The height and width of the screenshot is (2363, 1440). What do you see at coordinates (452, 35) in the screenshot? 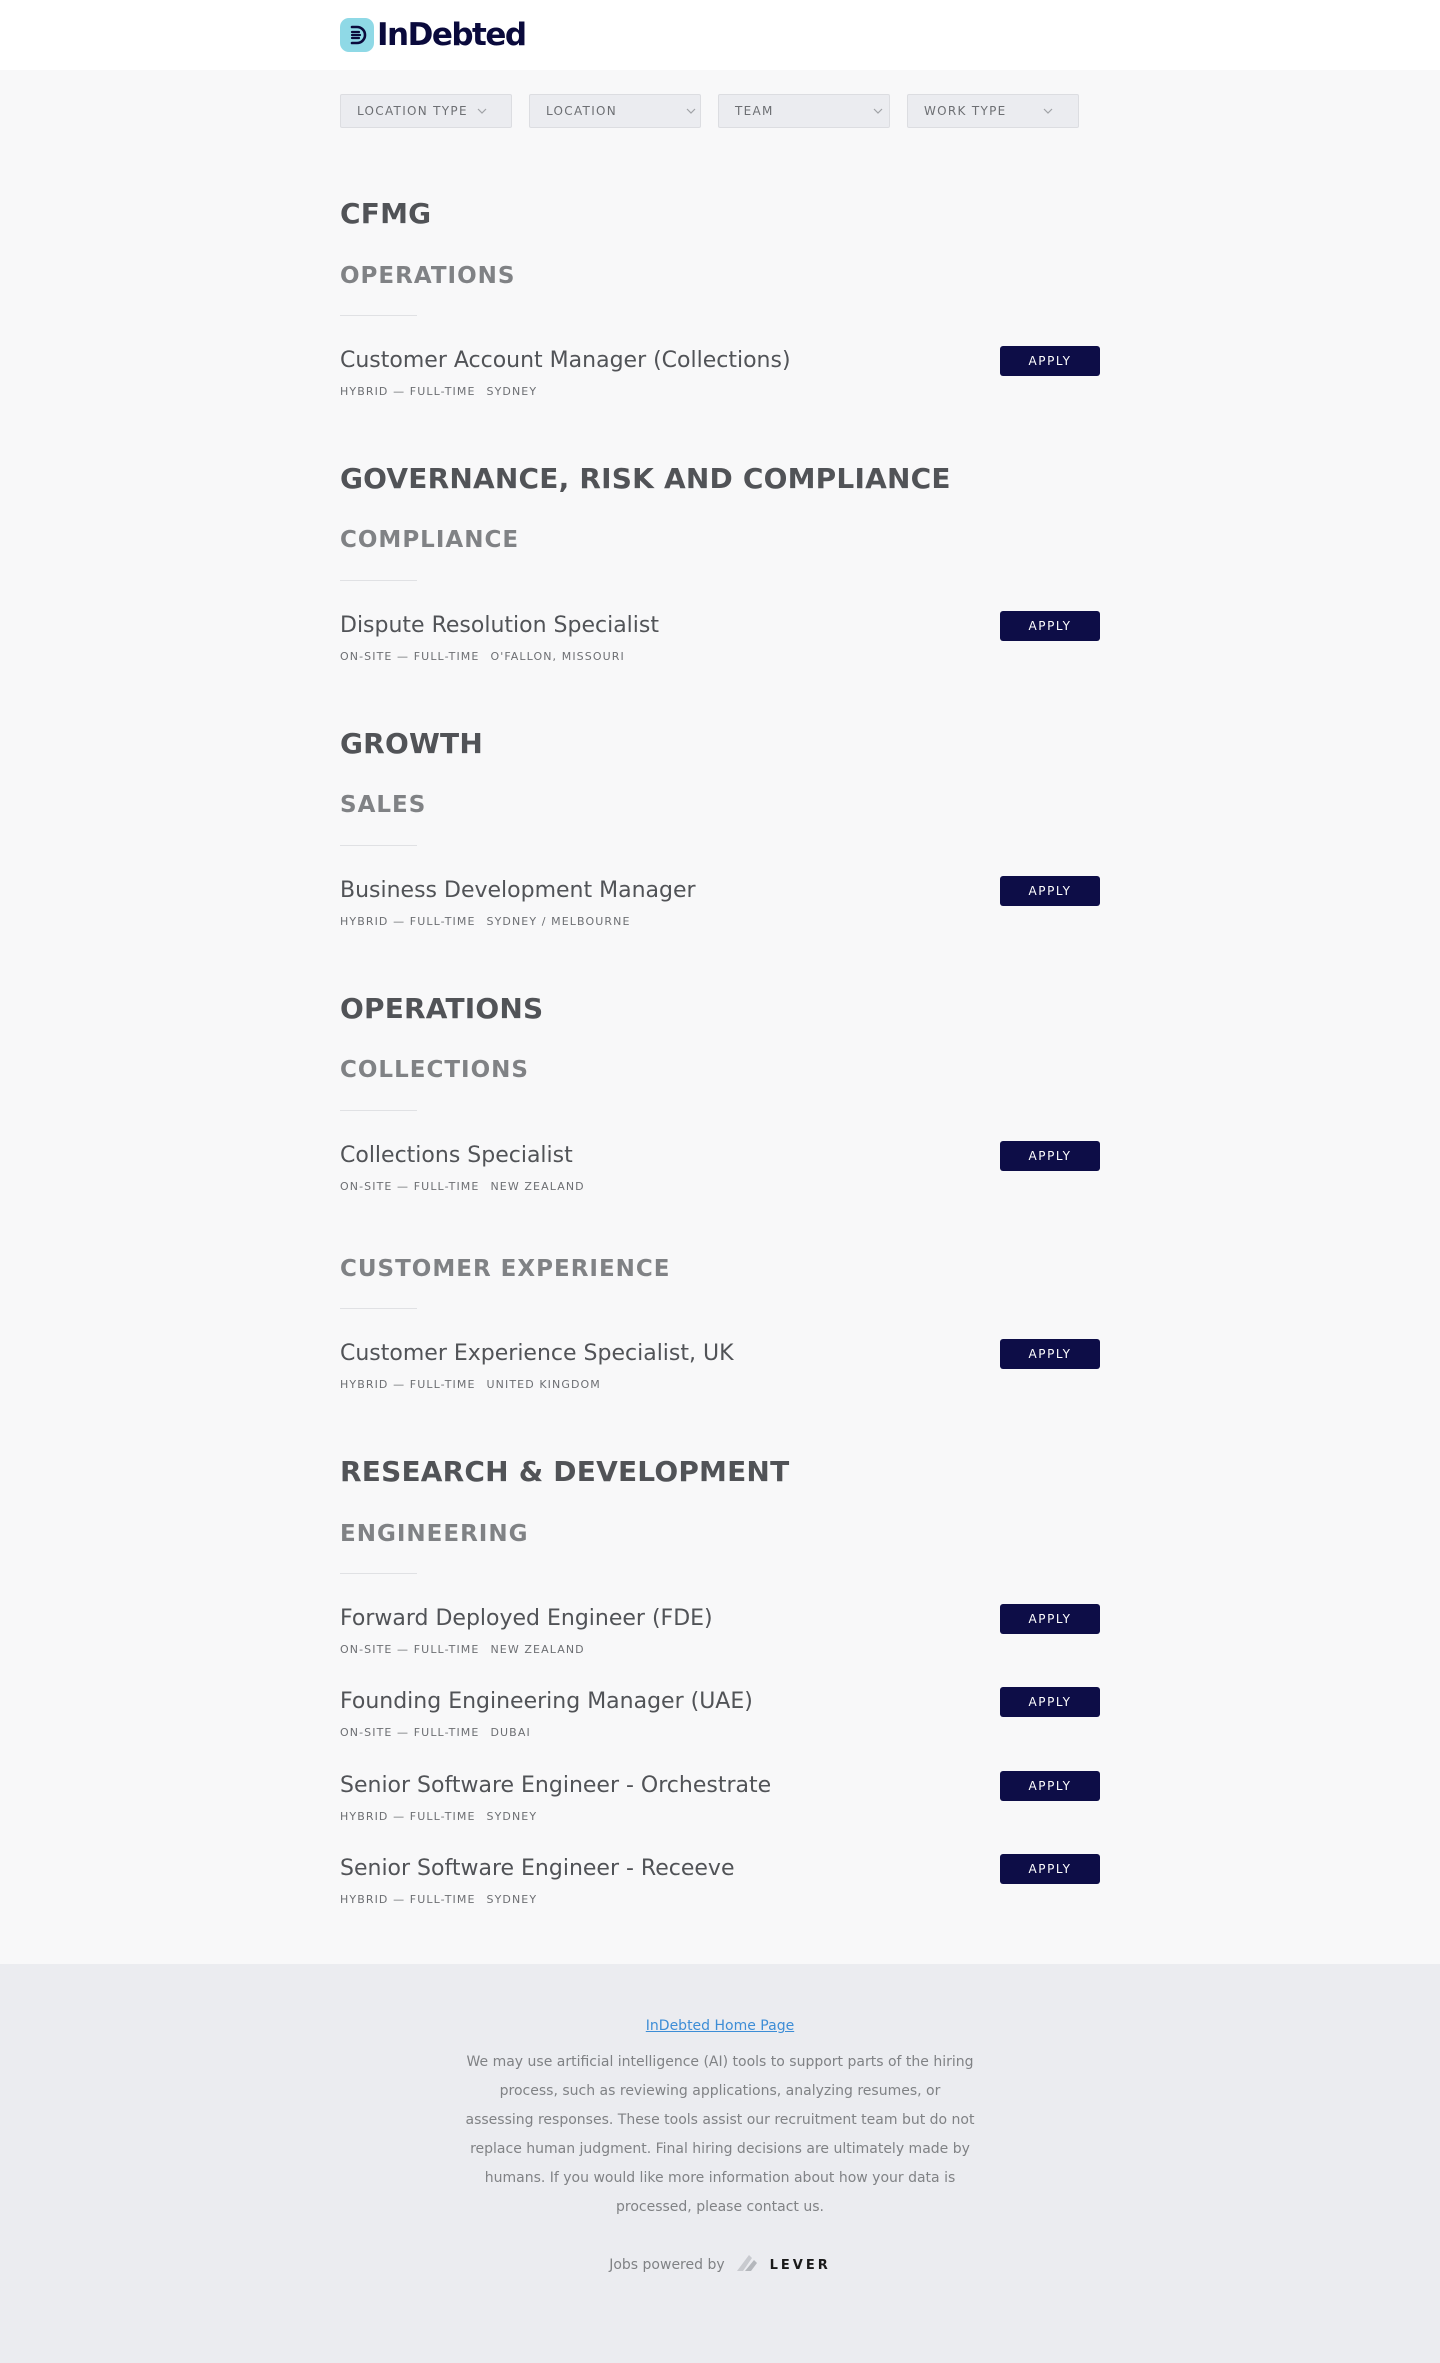
I see `logo-text: InDebted` at bounding box center [452, 35].